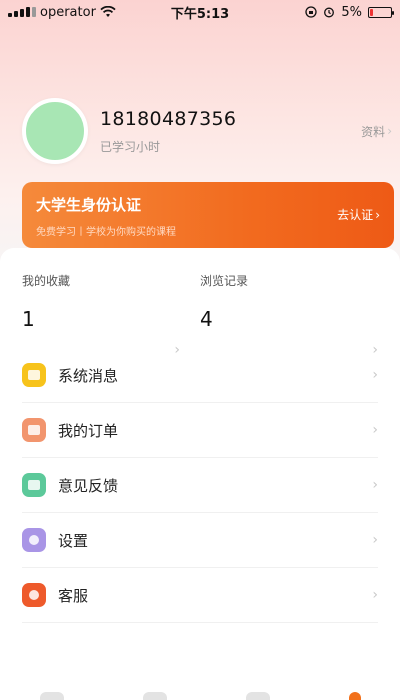 This screenshot has width=400, height=700. What do you see at coordinates (311, 12) in the screenshot?
I see `orientation-lock-icon` at bounding box center [311, 12].